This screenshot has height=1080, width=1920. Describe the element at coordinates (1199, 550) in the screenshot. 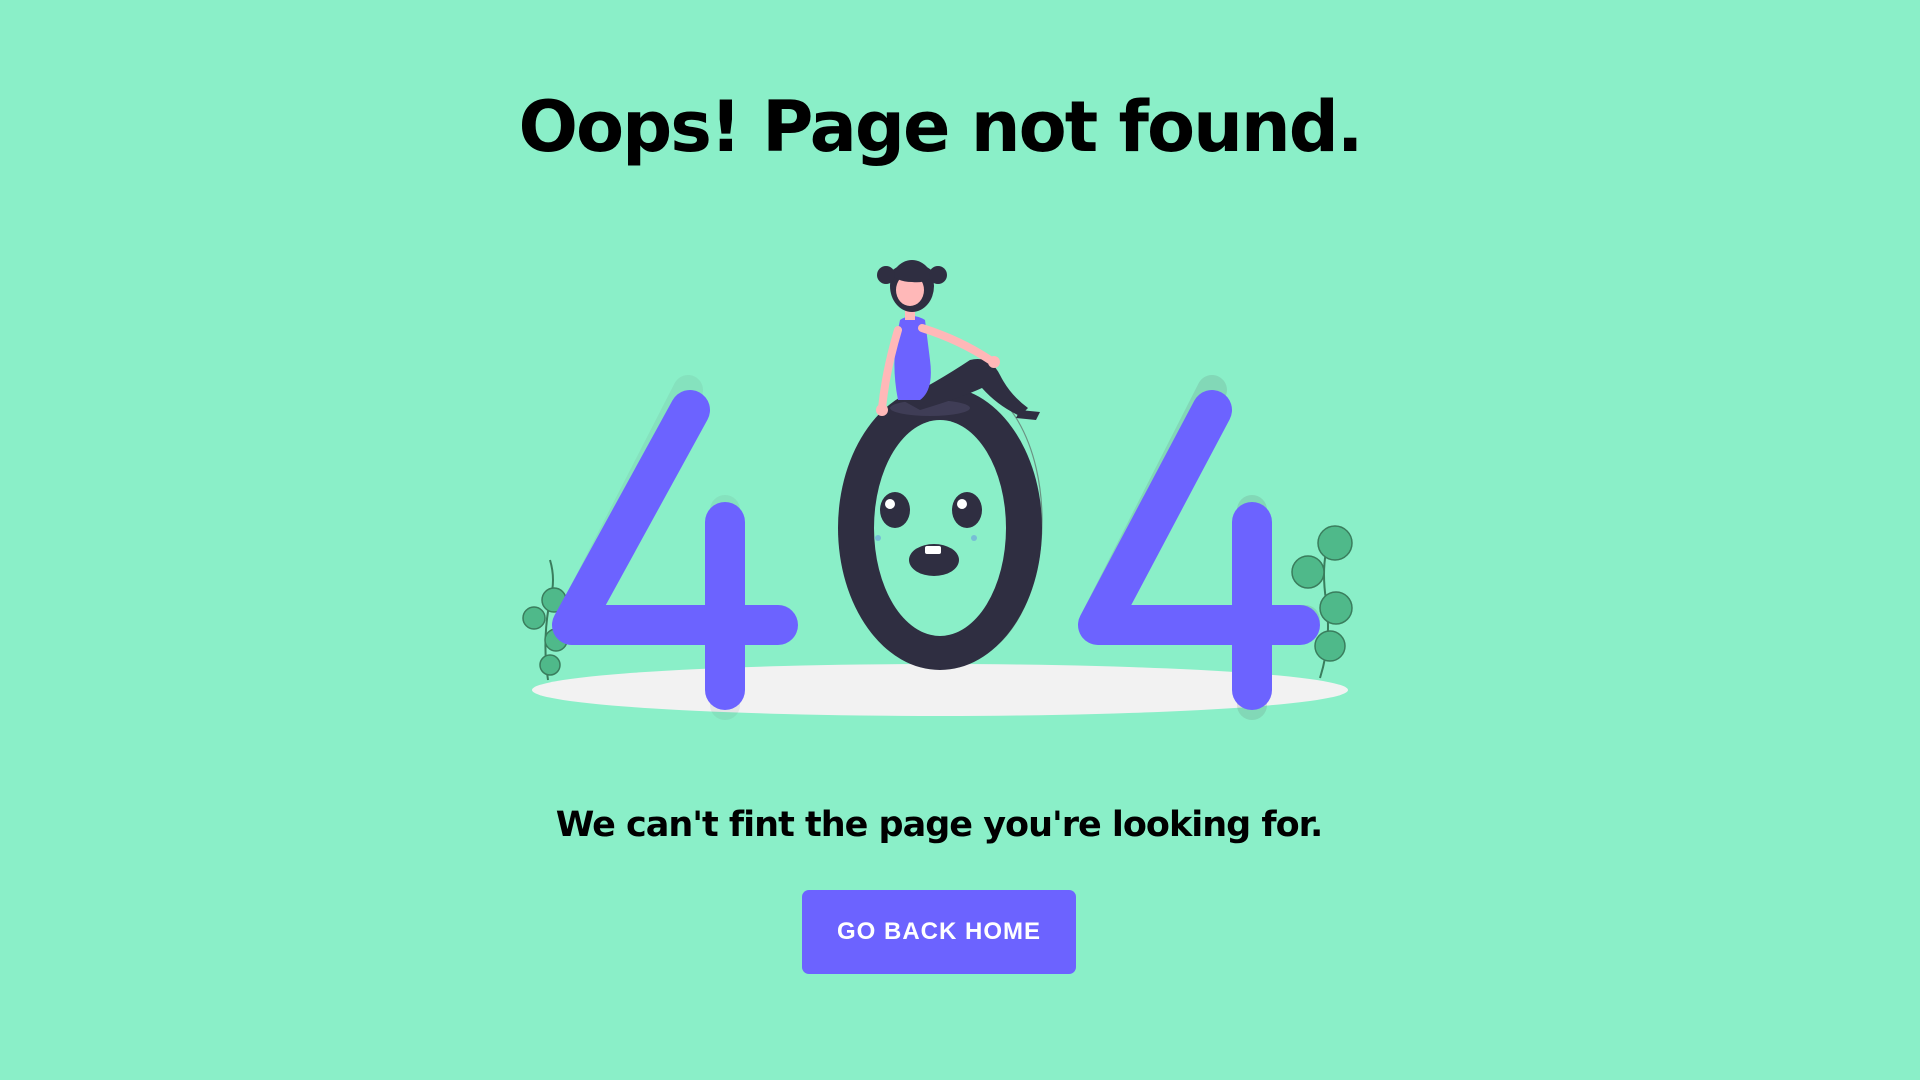

I see `right-four-digit` at that location.